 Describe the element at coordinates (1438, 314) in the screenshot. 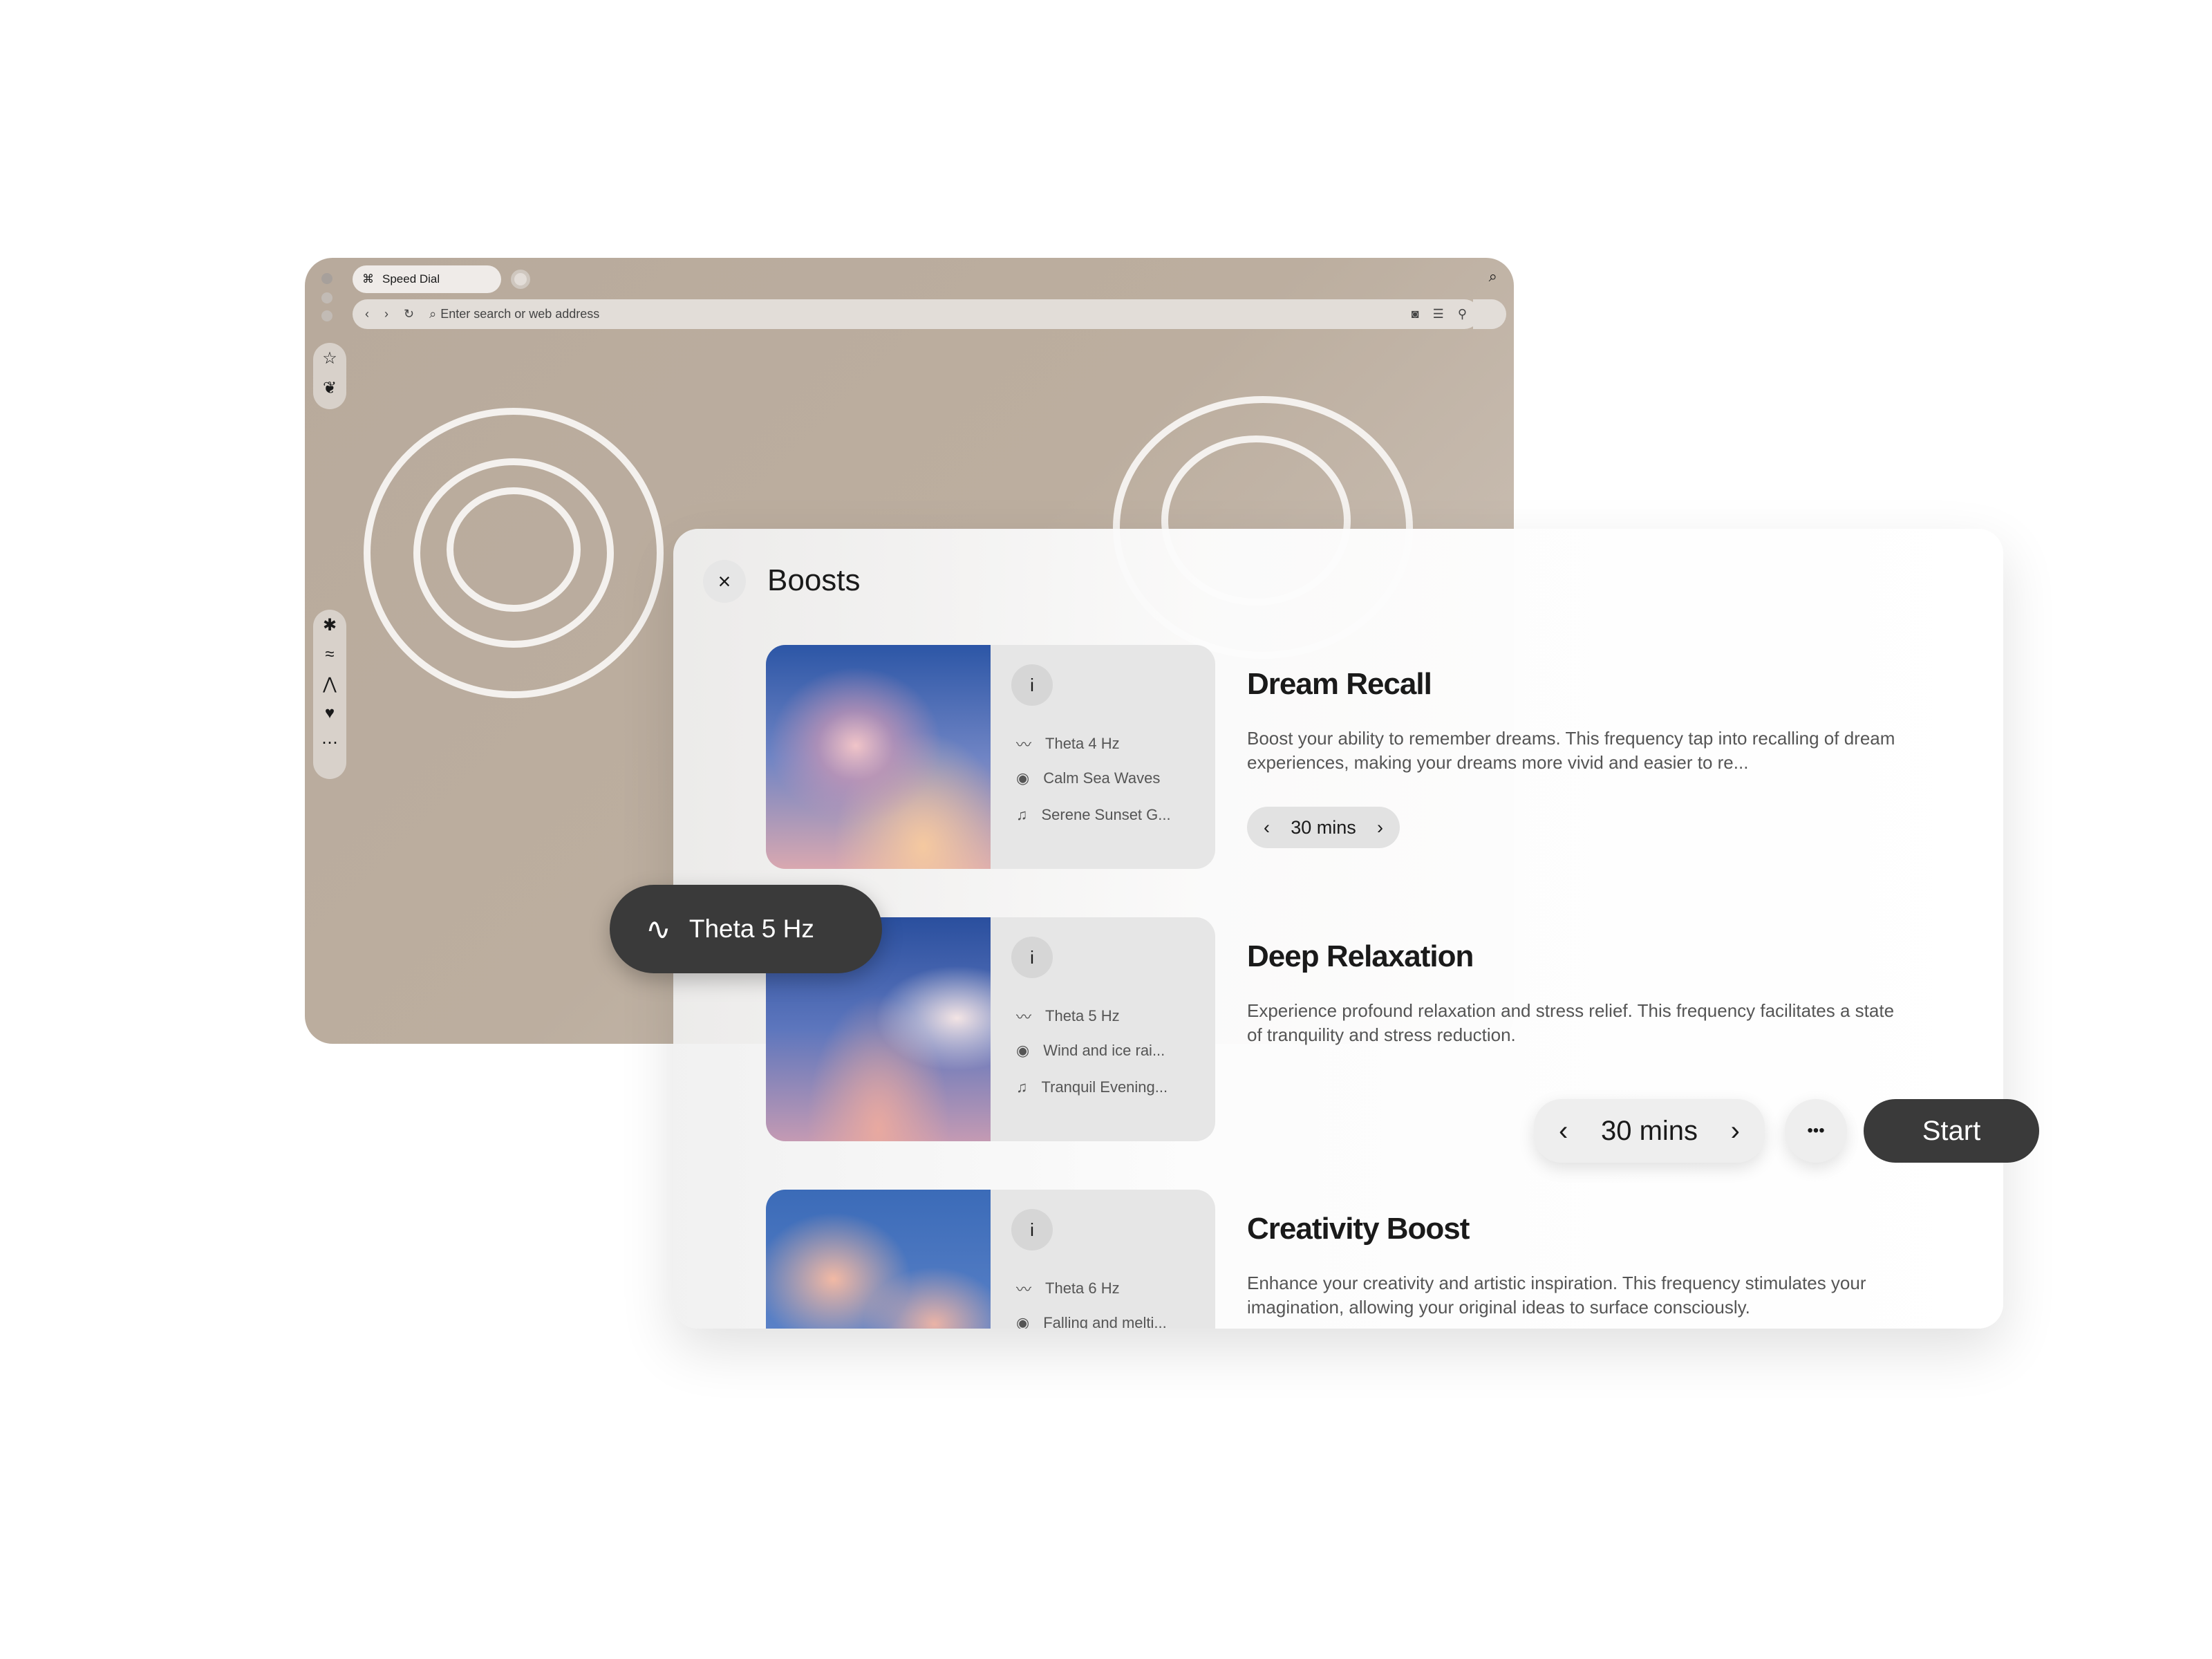

I see `settings-icon: ☰` at that location.